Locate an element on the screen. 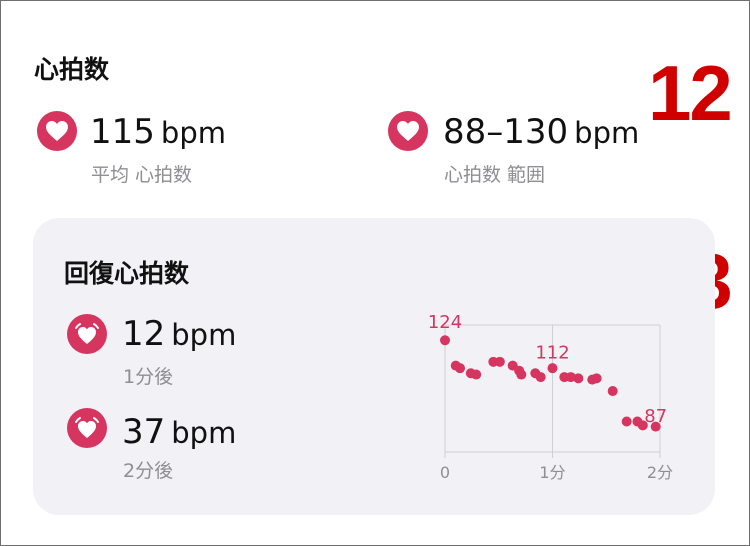 The width and height of the screenshot is (750, 546). average-heart-rate-icon-wrap is located at coordinates (57, 131).